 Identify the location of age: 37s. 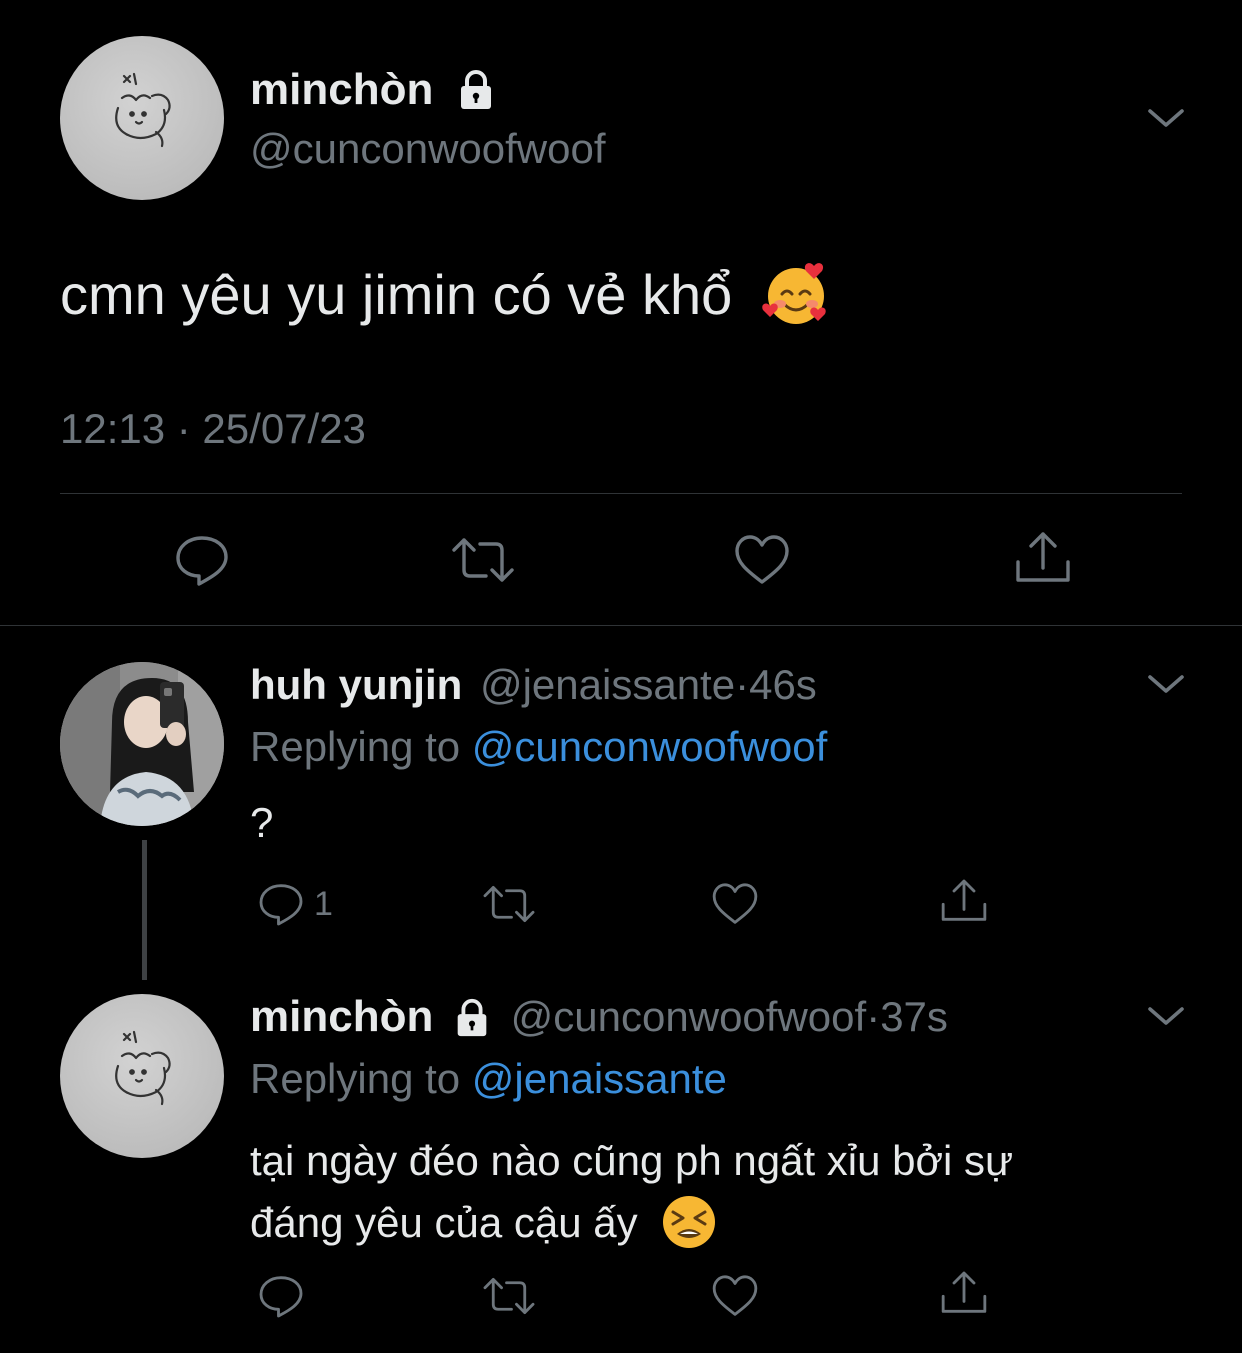
(914, 1016).